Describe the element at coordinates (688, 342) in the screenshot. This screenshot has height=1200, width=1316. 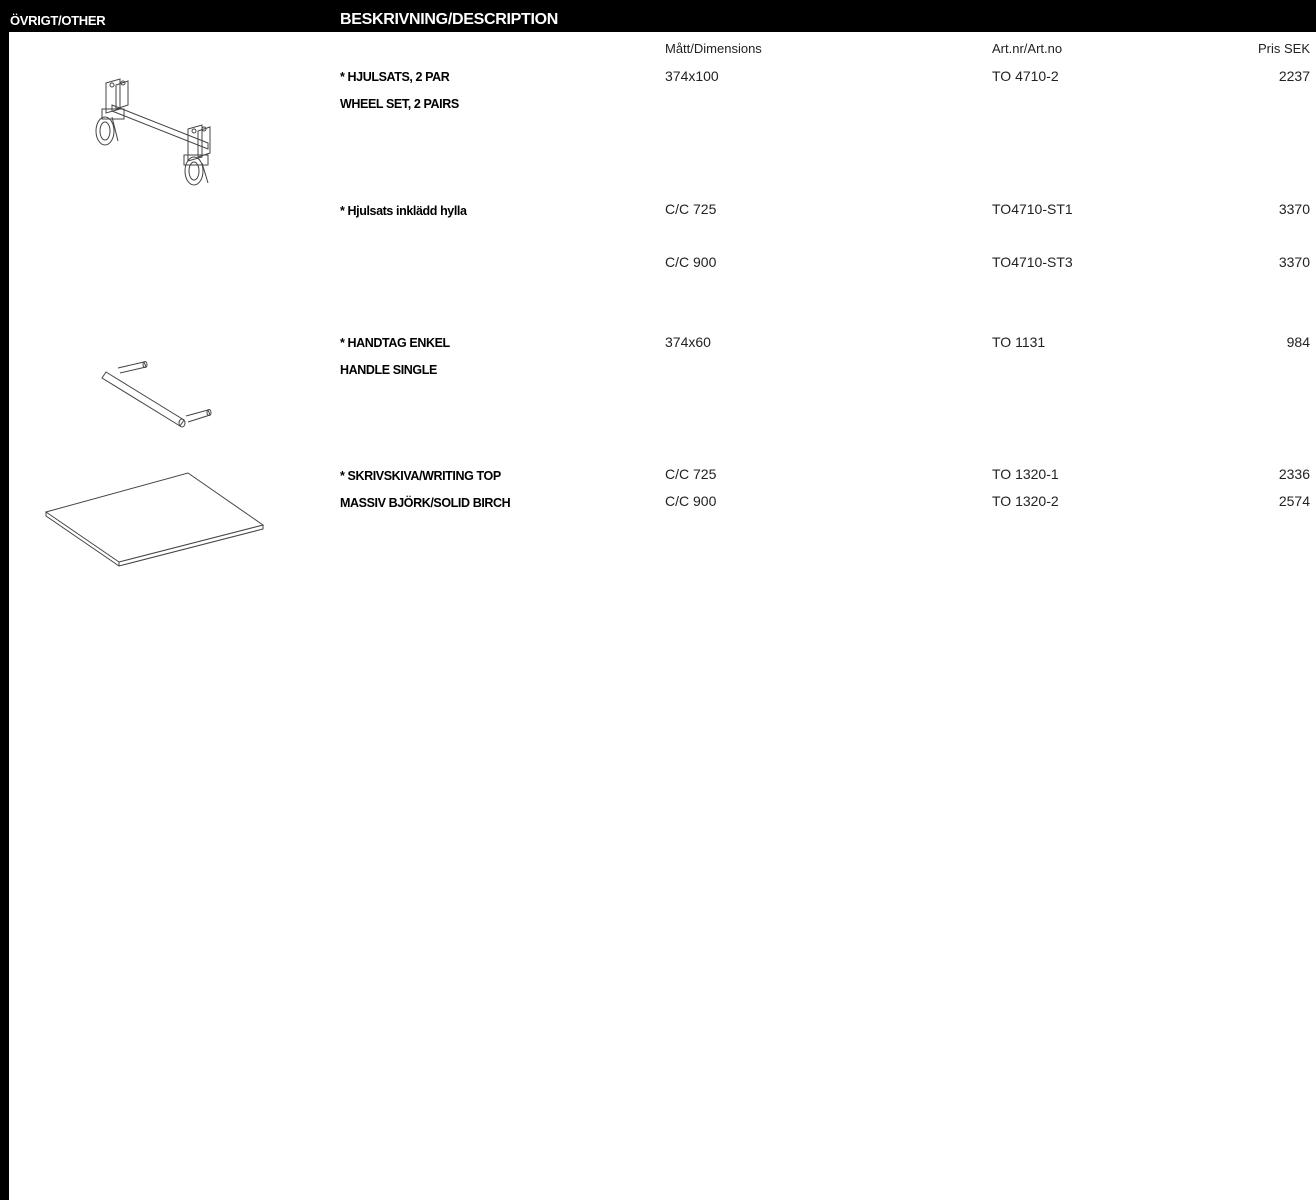
I see `dimension-value: 374x60` at that location.